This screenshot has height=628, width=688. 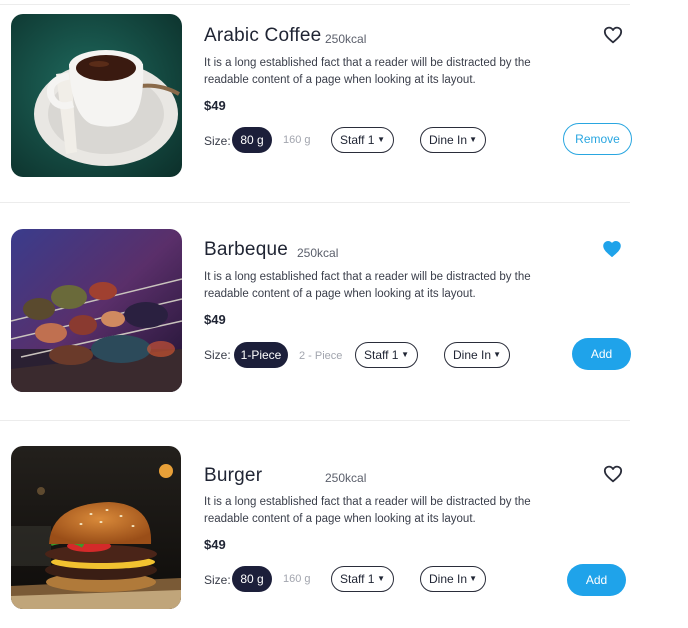 I want to click on item-title: Barbeque, so click(x=246, y=249).